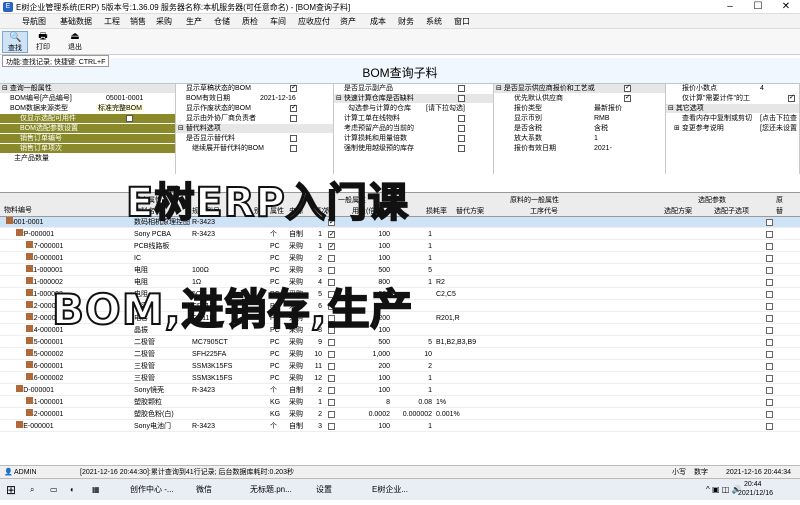 The image size is (800, 505). Describe the element at coordinates (87, 128) in the screenshot. I see `property-row: BOM选配参数设置` at that location.